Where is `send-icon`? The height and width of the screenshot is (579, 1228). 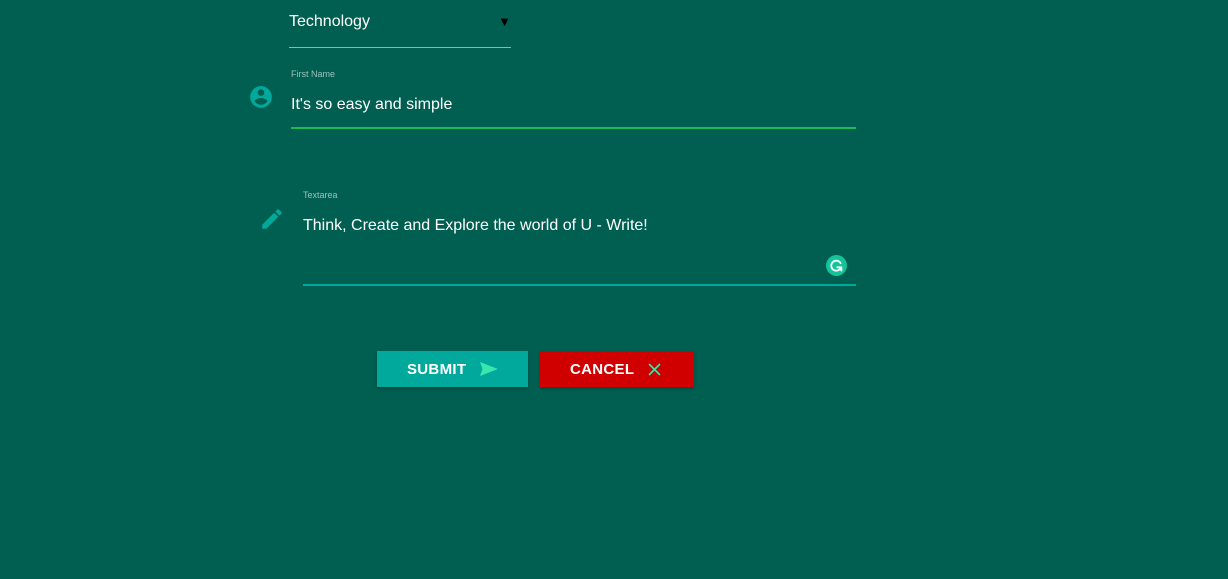
send-icon is located at coordinates (489, 369).